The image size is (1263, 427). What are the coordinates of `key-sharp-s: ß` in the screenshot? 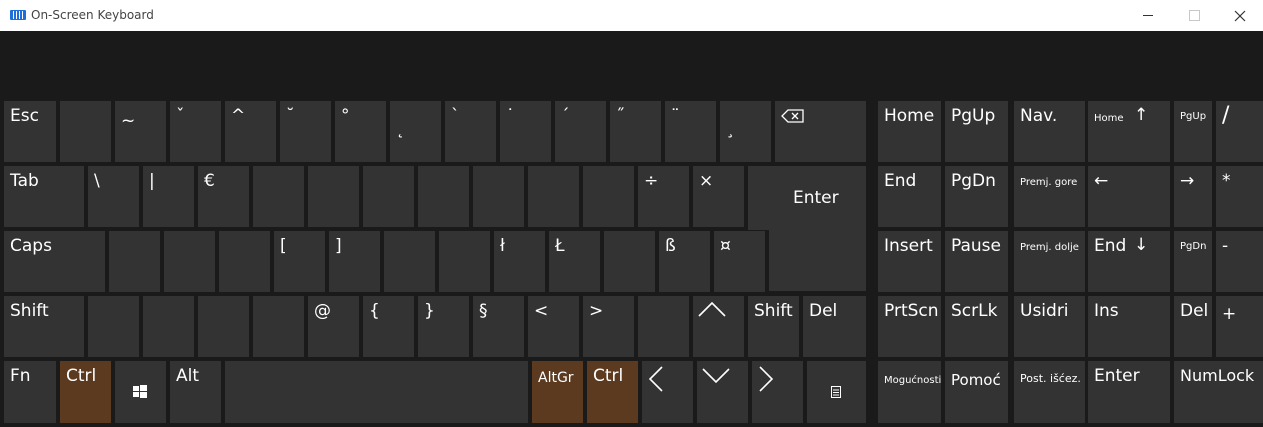 It's located at (684, 261).